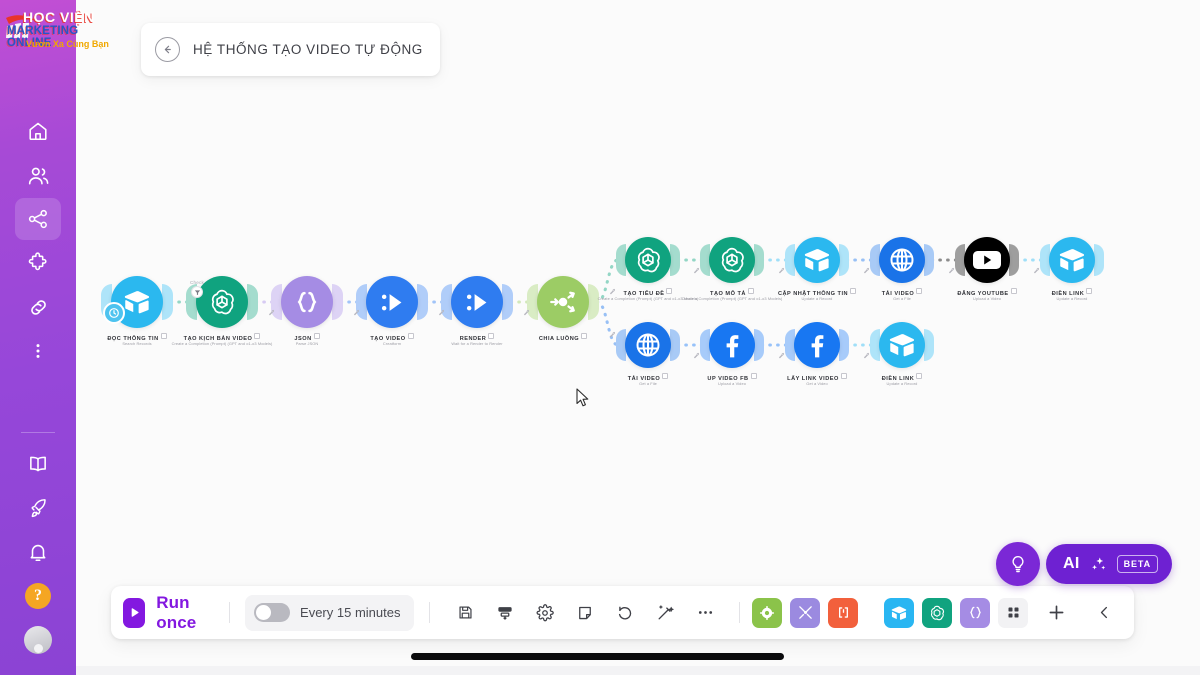 The image size is (1200, 675). Describe the element at coordinates (176, 612) in the screenshot. I see `run-once-label: Run once` at that location.